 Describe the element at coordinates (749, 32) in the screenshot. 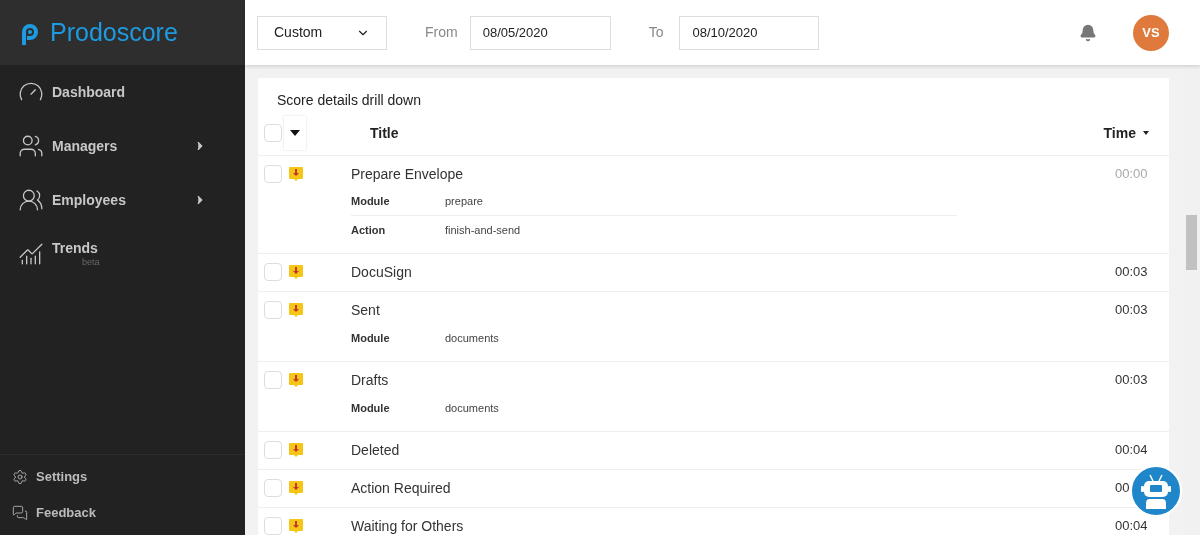

I see `to-date-field: 08/10/2020` at that location.